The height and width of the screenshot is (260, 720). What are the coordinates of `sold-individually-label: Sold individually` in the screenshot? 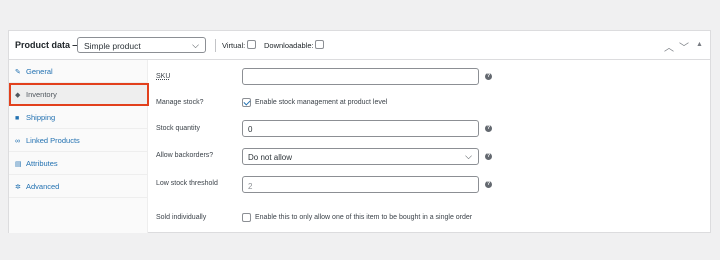 It's located at (181, 217).